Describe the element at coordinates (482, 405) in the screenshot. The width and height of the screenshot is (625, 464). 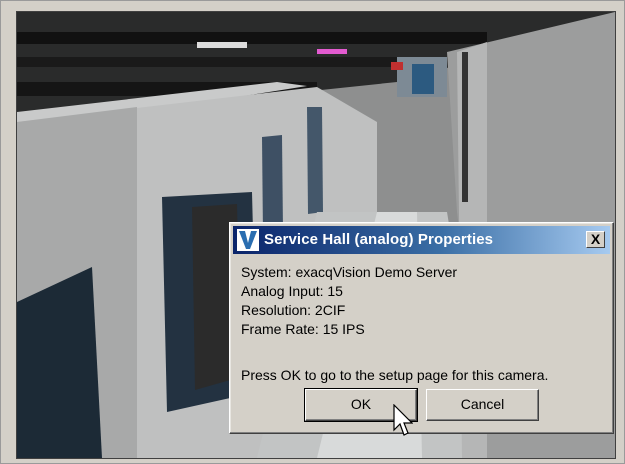
I see `cancel-button: Cancel` at that location.